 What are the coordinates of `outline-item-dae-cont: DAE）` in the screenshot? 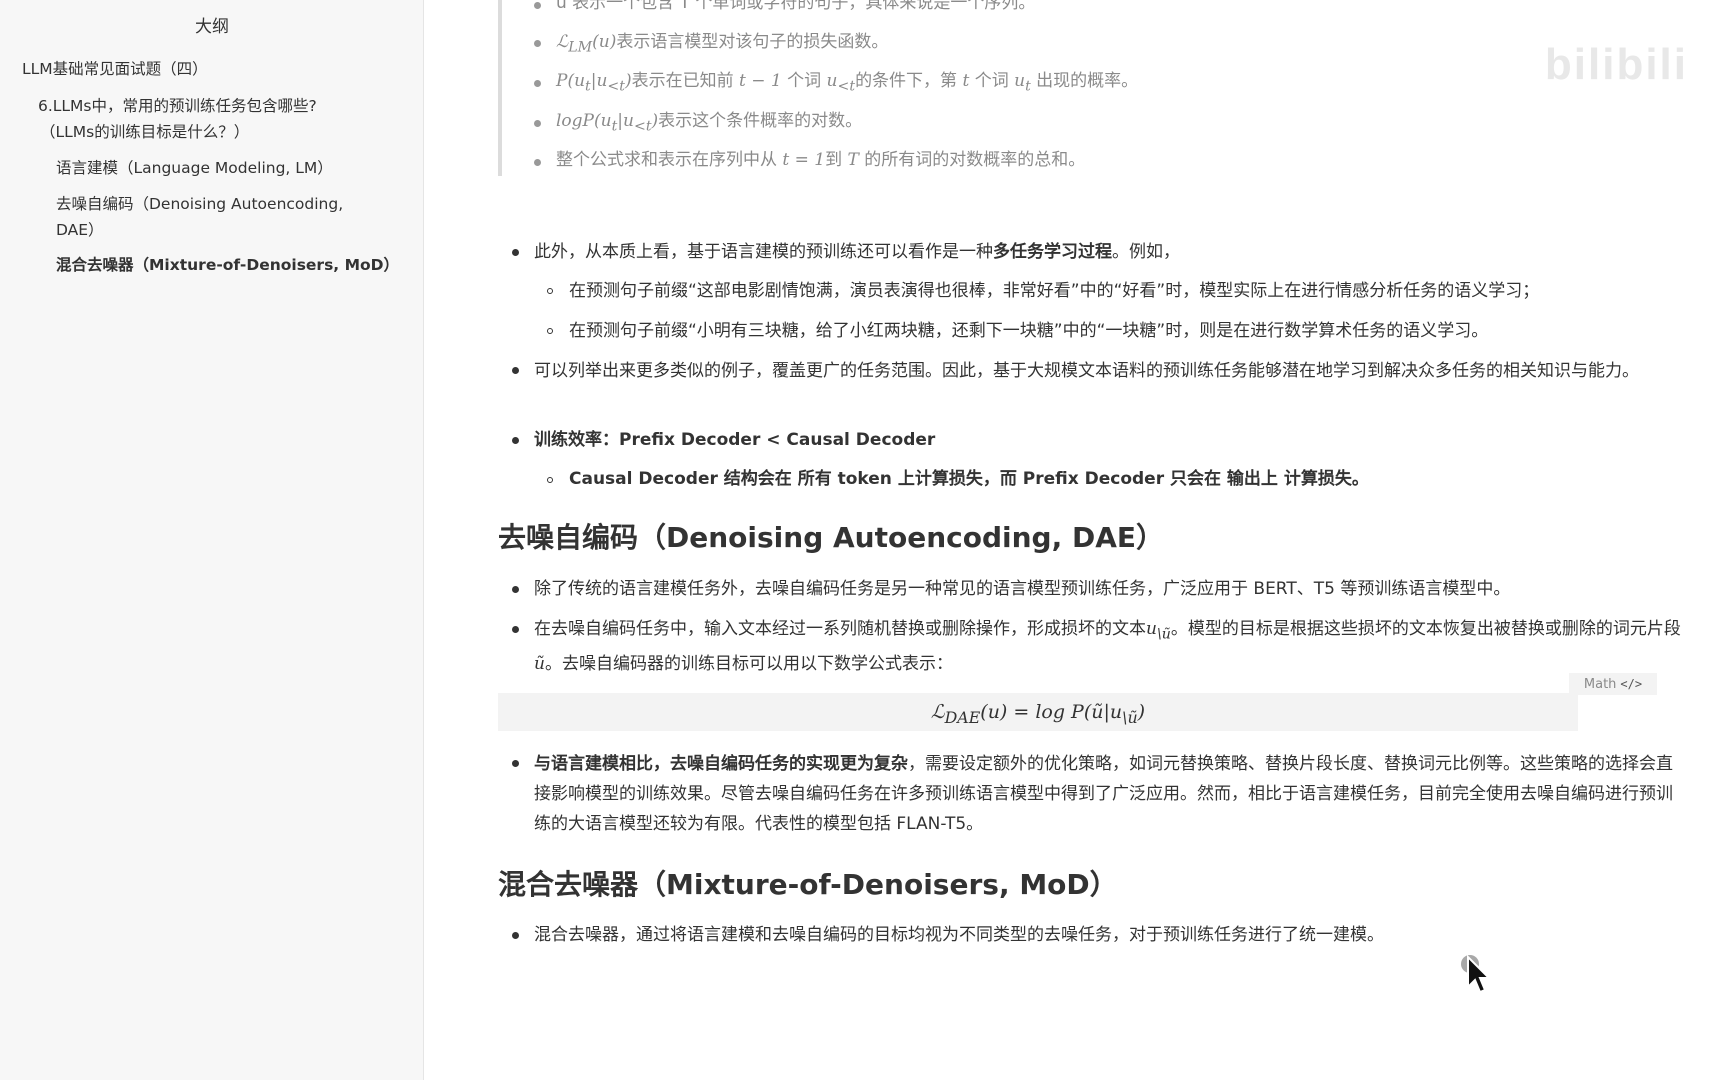 It's located at (80, 230).